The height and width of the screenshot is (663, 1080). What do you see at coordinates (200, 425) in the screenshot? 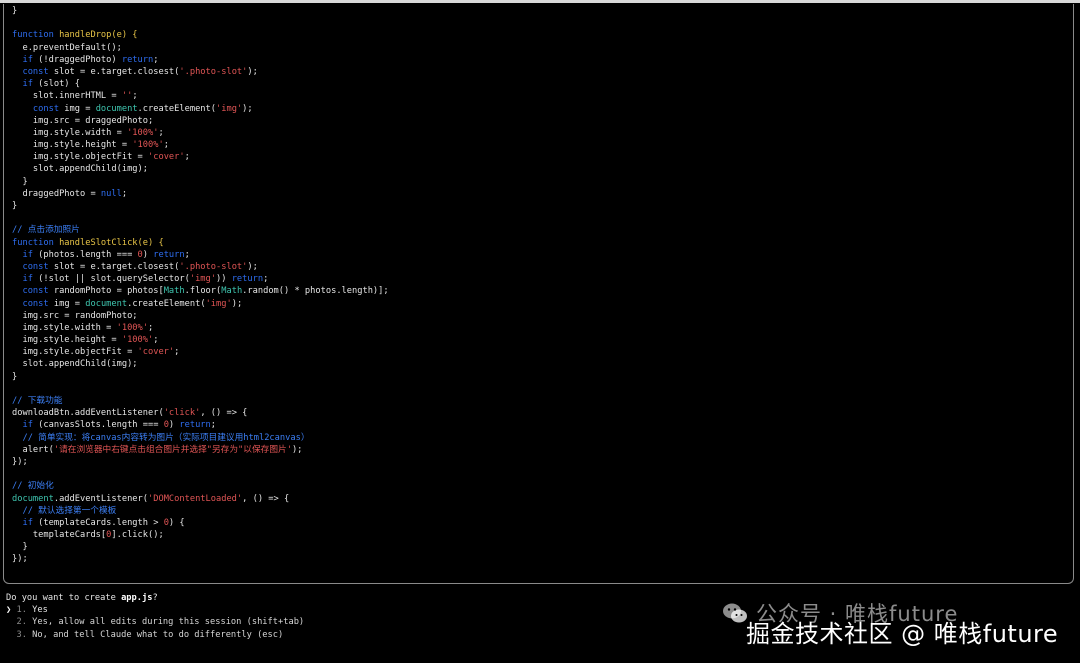
I see `code-line: if (canvasSlots.length === 0) return;` at bounding box center [200, 425].